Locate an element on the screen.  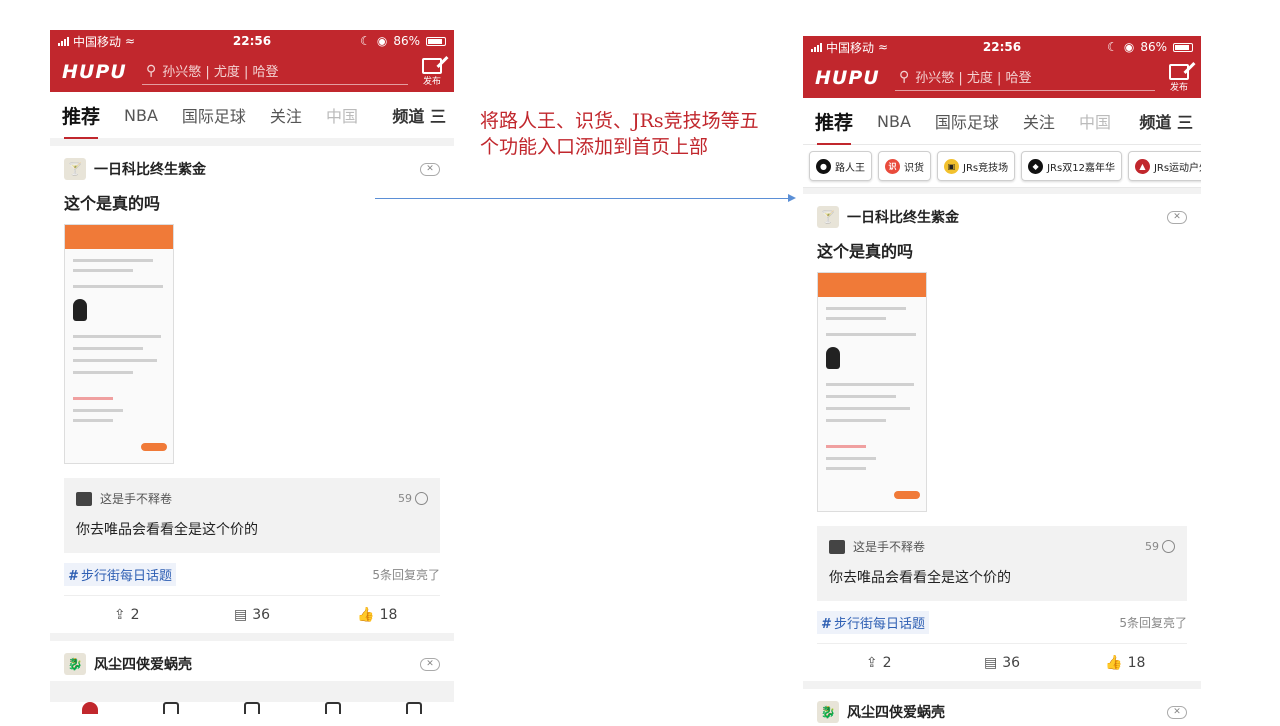
search-placeholder: 孙兴慜 | 尤度 | 哈登 is located at coordinates (973, 78).